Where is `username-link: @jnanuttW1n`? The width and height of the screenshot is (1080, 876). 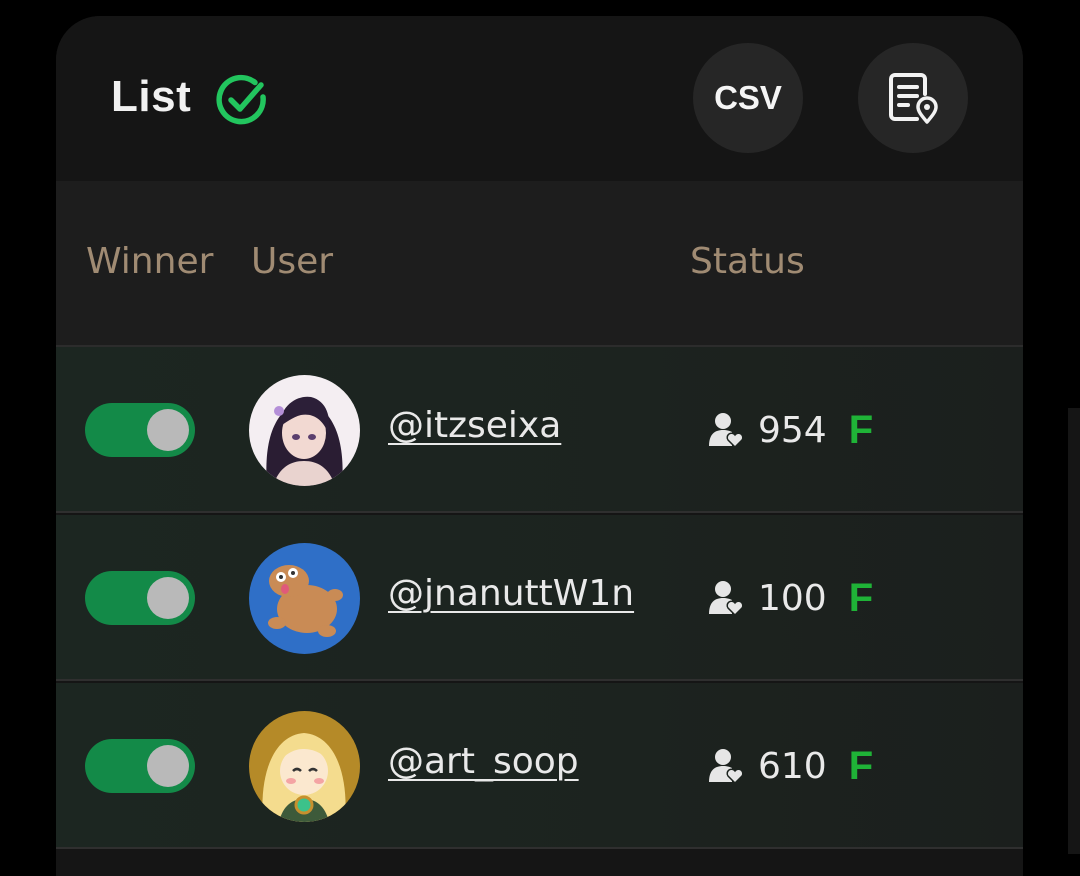 username-link: @jnanuttW1n is located at coordinates (511, 593).